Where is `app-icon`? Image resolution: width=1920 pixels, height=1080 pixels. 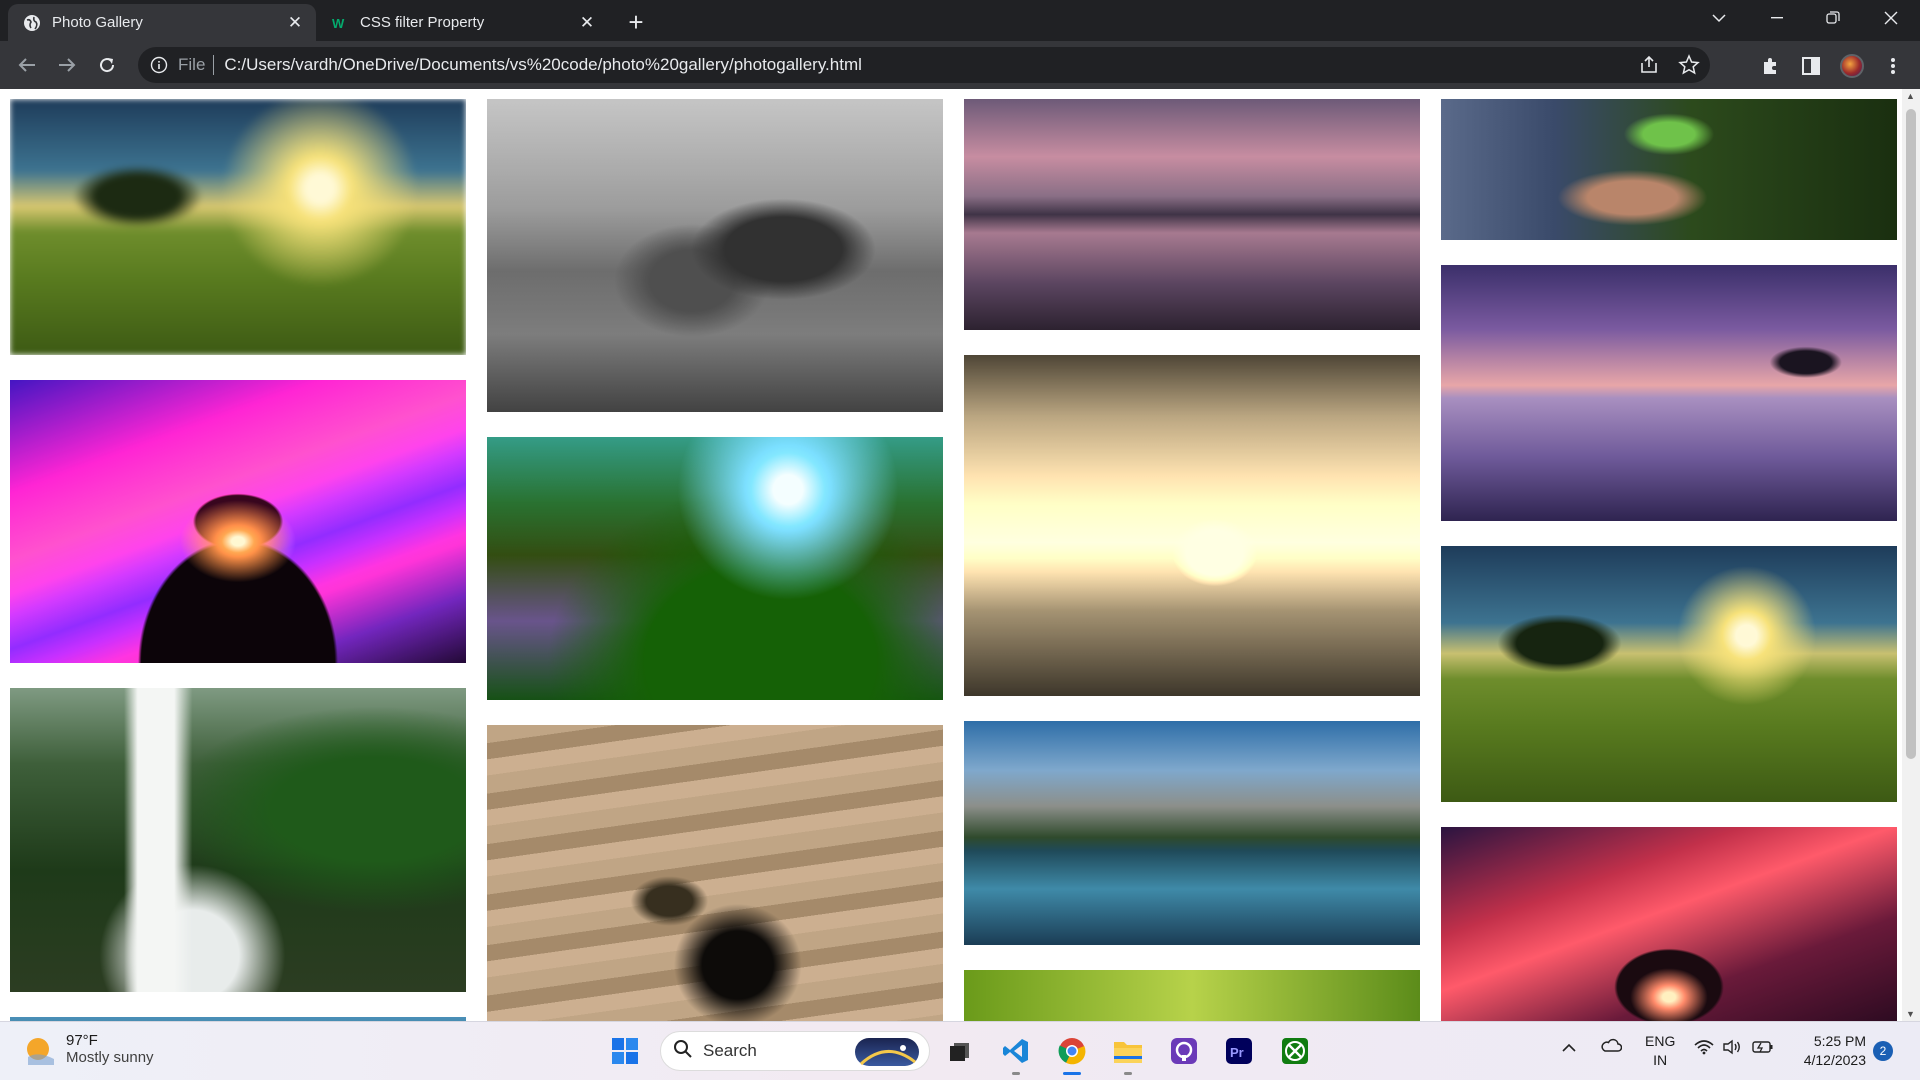 app-icon is located at coordinates (1184, 1051).